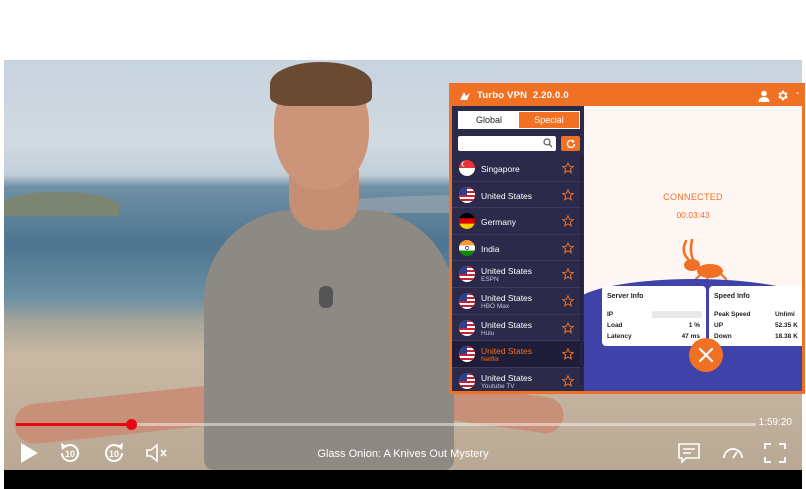  I want to click on server-item: United States ESPN, so click(518, 274).